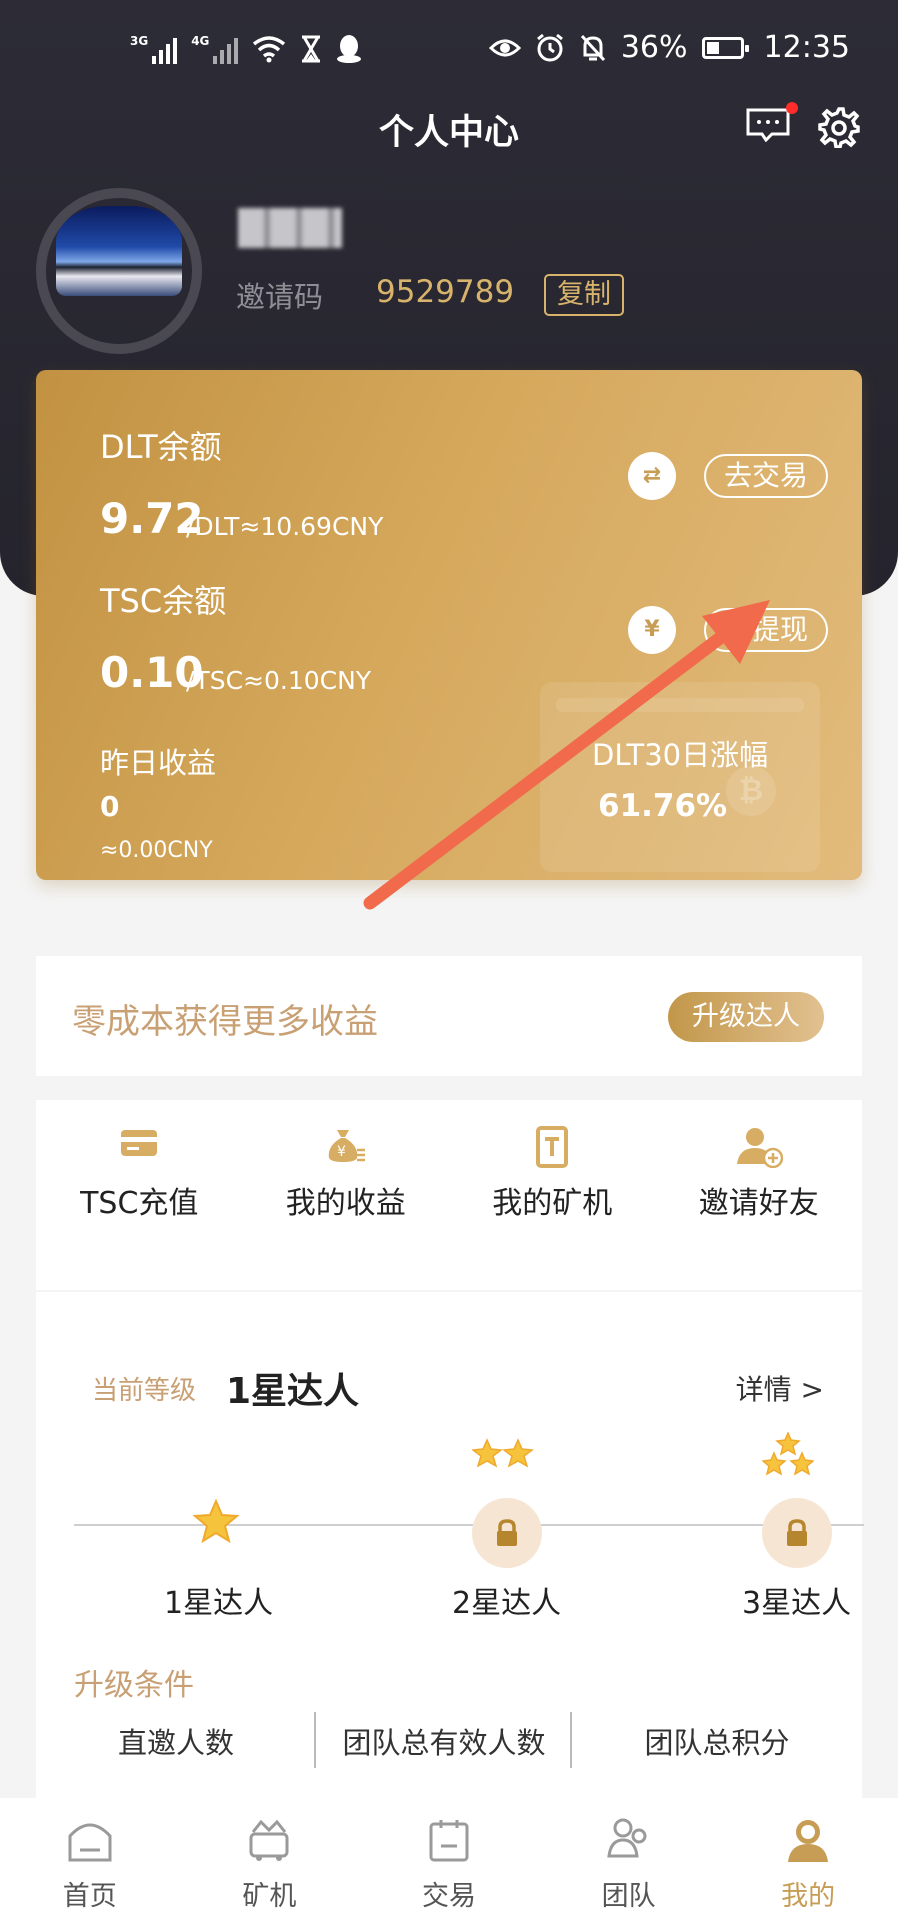  I want to click on mute-bell-icon, so click(592, 47).